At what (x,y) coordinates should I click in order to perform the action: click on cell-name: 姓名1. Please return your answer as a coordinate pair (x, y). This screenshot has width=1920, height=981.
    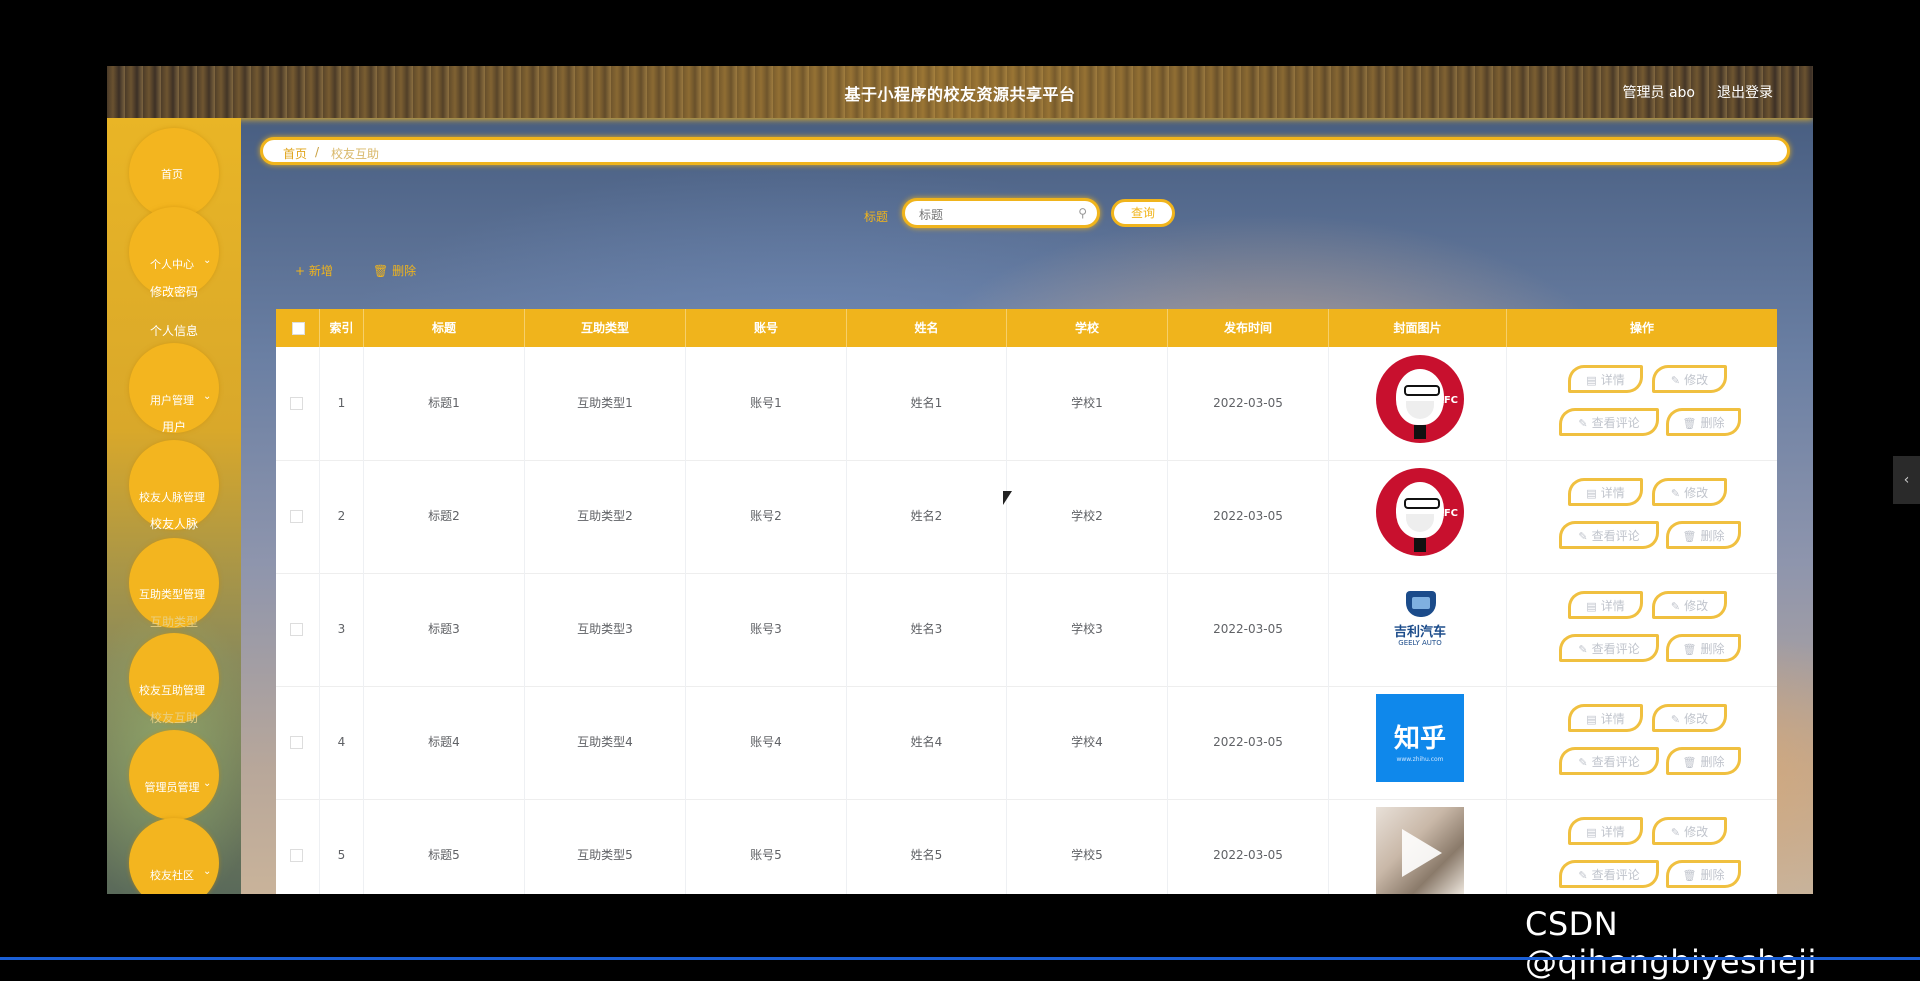
    Looking at the image, I should click on (927, 403).